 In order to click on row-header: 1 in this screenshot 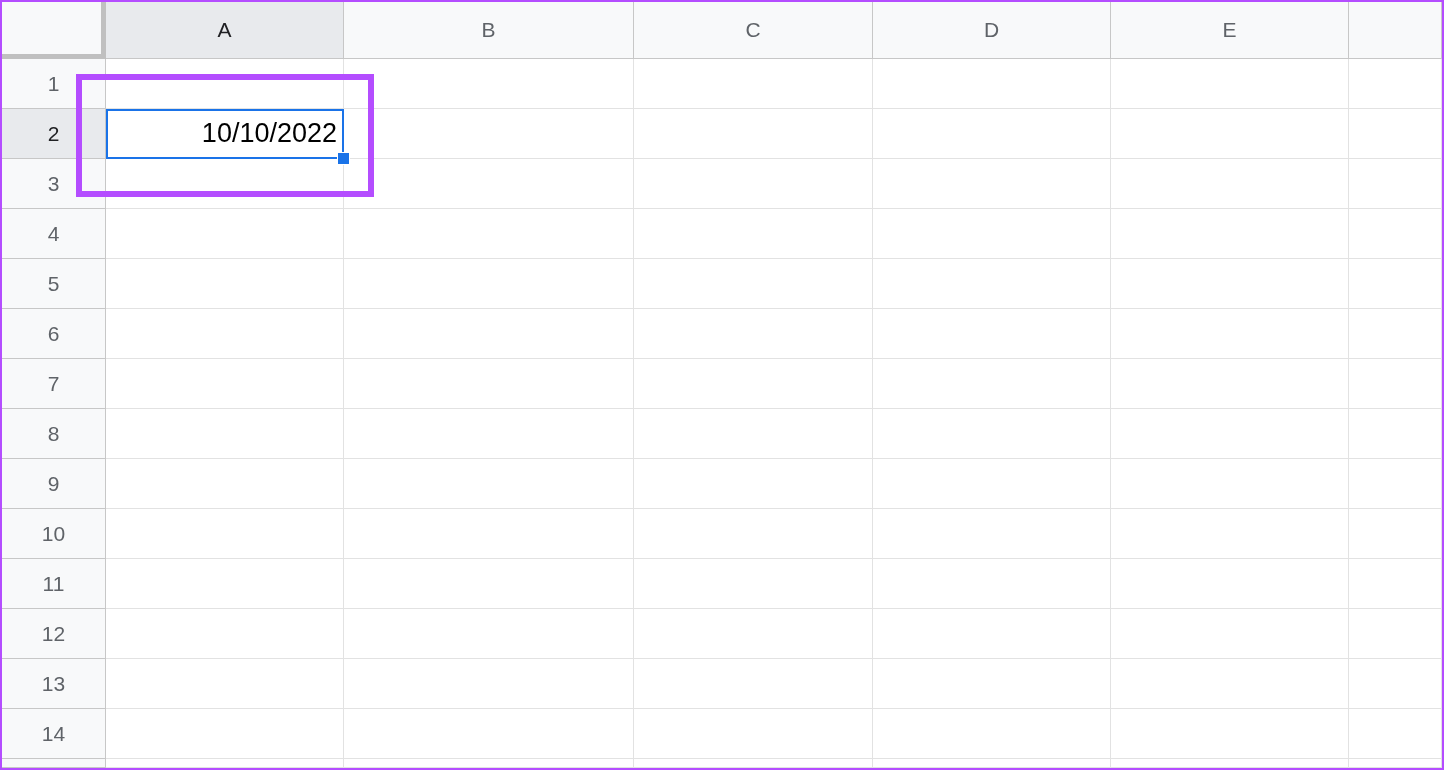, I will do `click(54, 84)`.